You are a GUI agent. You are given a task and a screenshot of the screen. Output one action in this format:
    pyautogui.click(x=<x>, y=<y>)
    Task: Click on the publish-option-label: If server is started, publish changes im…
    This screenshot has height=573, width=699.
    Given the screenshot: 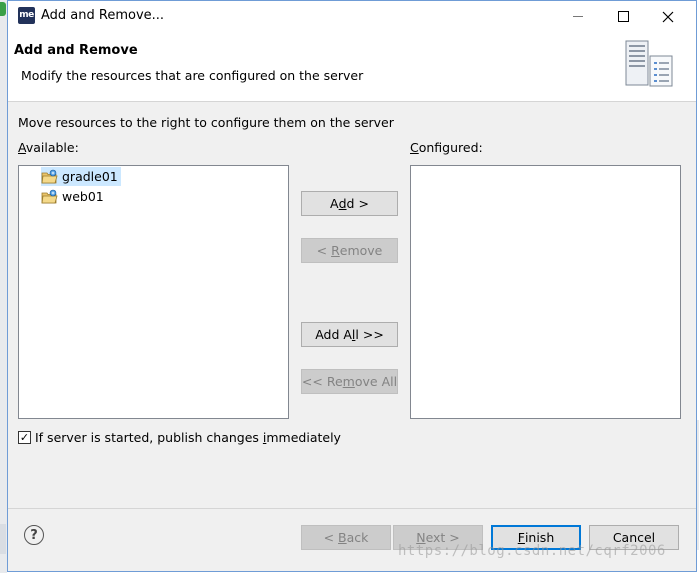 What is the action you would take?
    pyautogui.click(x=188, y=437)
    